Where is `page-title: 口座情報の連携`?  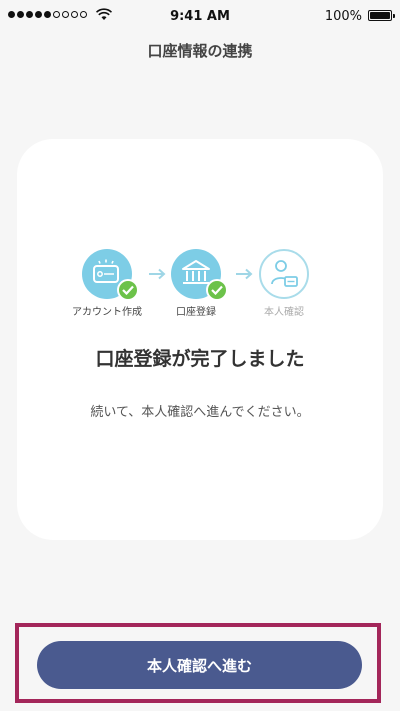 page-title: 口座情報の連携 is located at coordinates (200, 51).